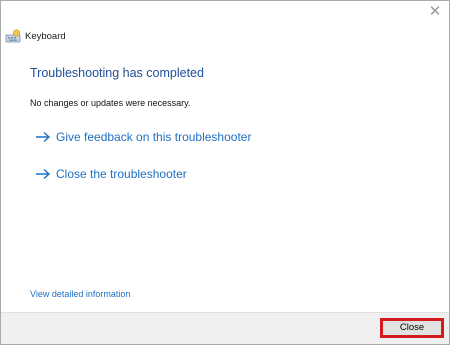  Describe the element at coordinates (435, 12) in the screenshot. I see `window-close-icon: ✕` at that location.